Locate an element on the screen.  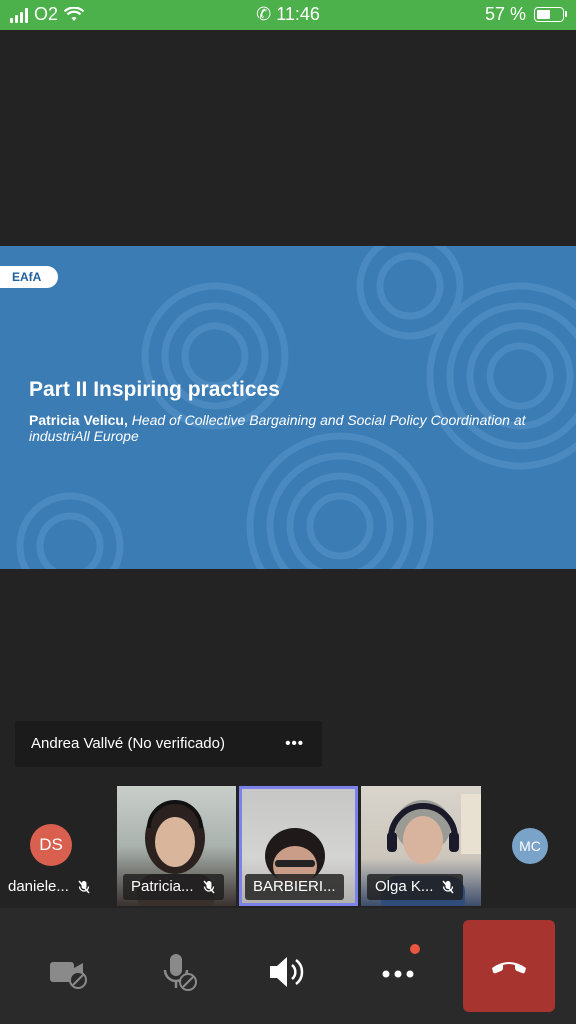
call-controls is located at coordinates (288, 966).